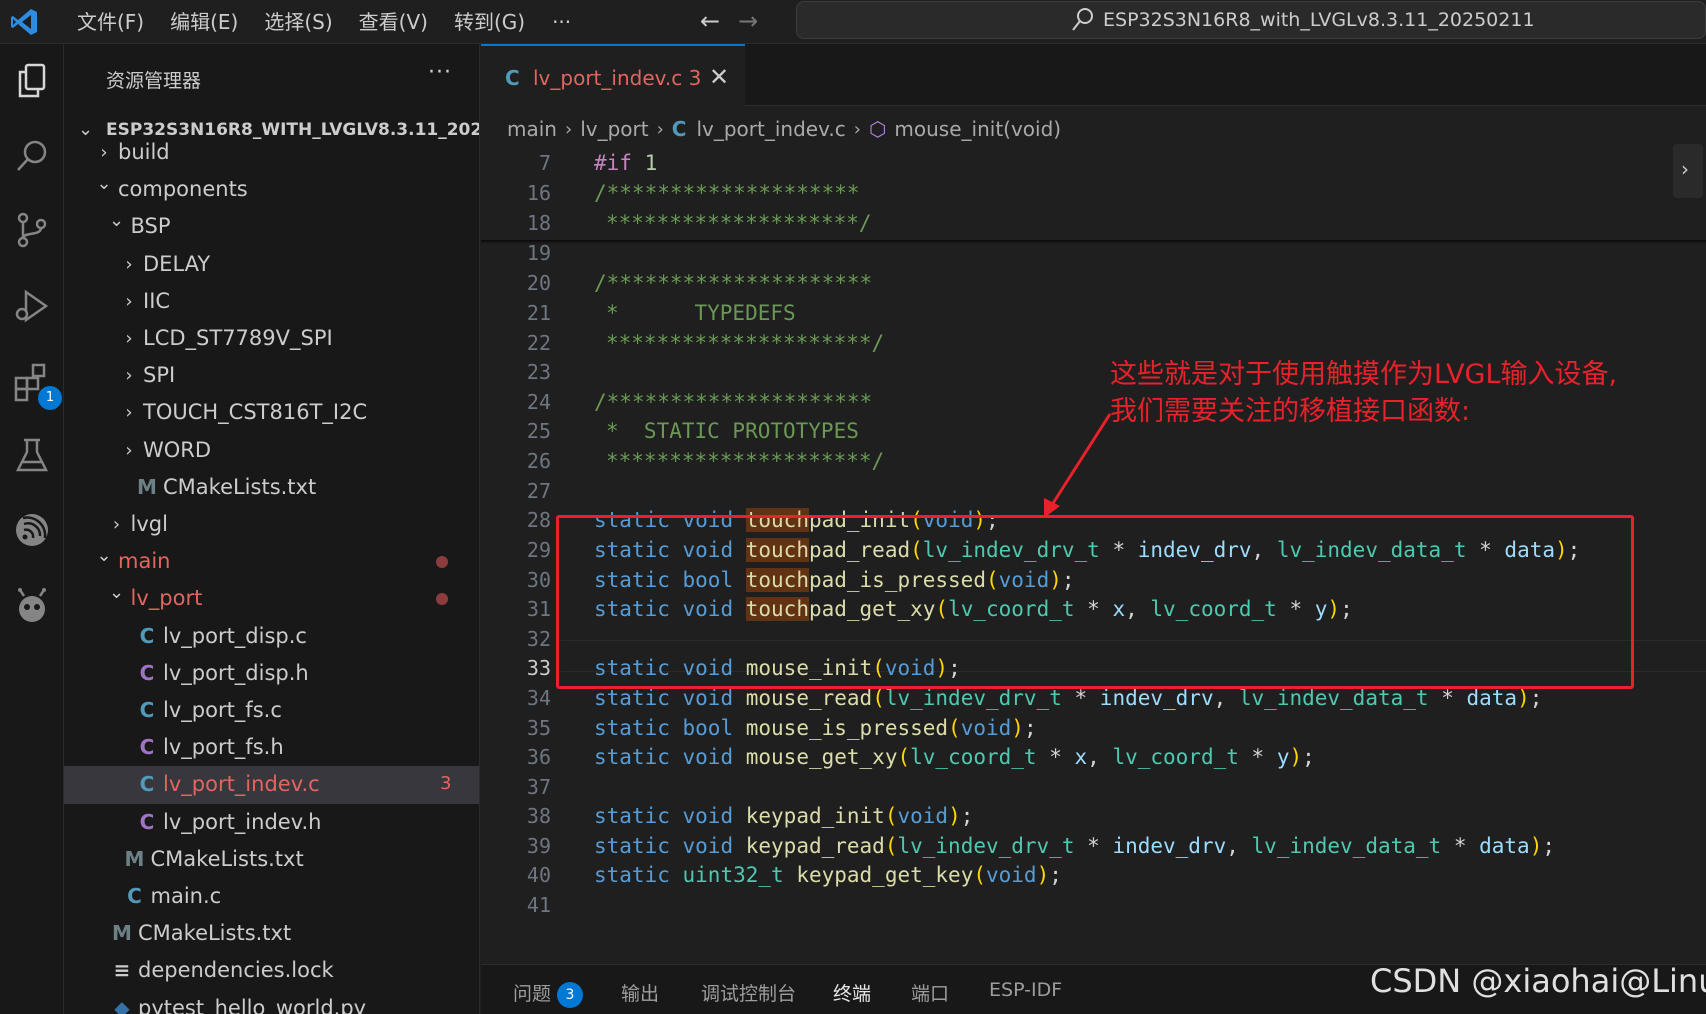 The height and width of the screenshot is (1014, 1706). Describe the element at coordinates (150, 226) in the screenshot. I see `tree-label: BSP` at that location.